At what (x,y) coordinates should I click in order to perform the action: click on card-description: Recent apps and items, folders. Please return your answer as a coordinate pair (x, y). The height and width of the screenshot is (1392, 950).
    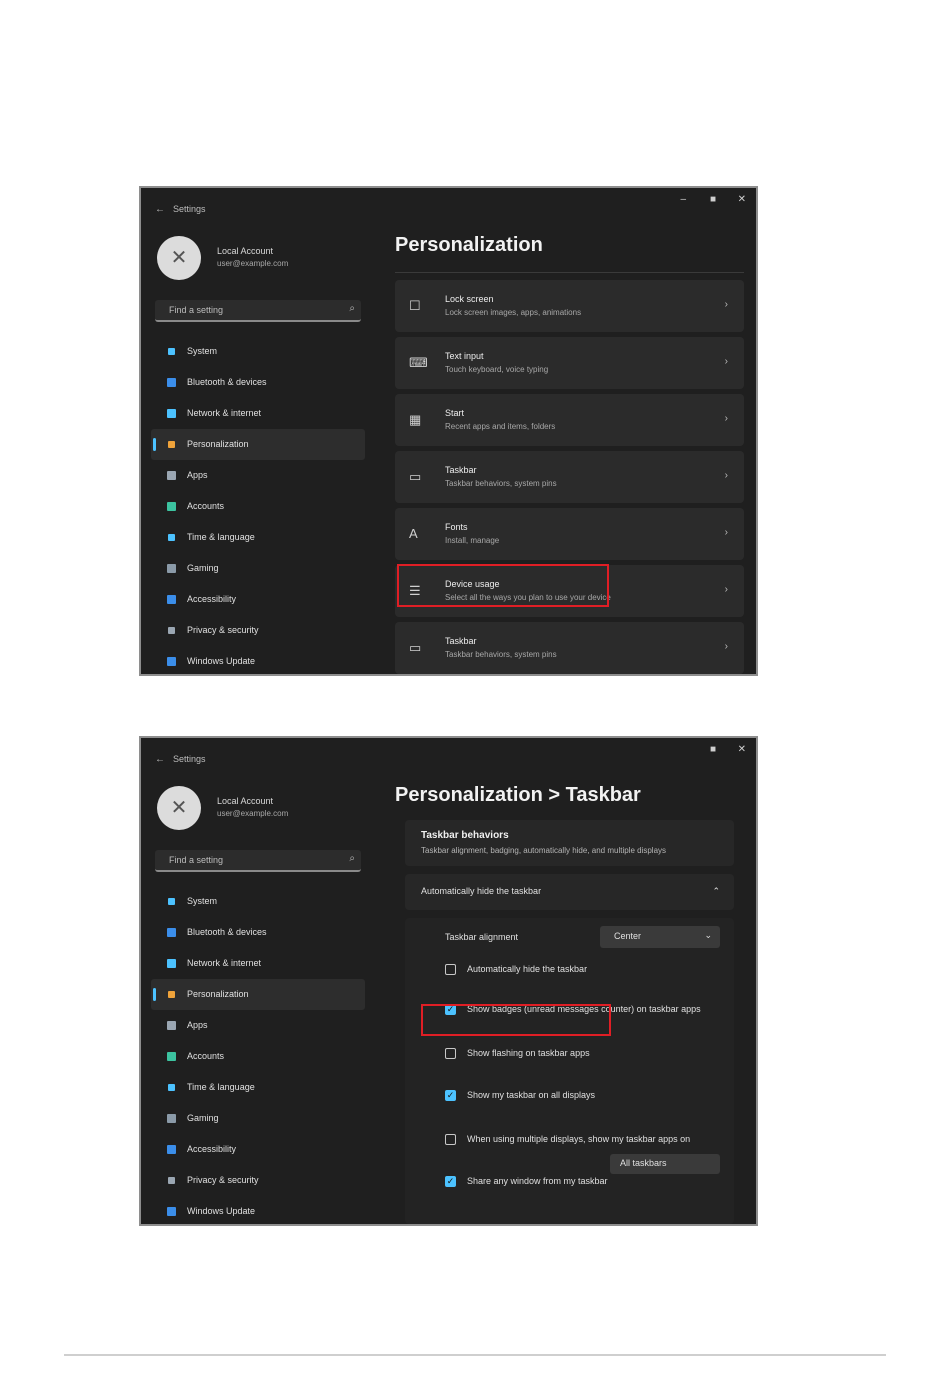
    Looking at the image, I should click on (500, 426).